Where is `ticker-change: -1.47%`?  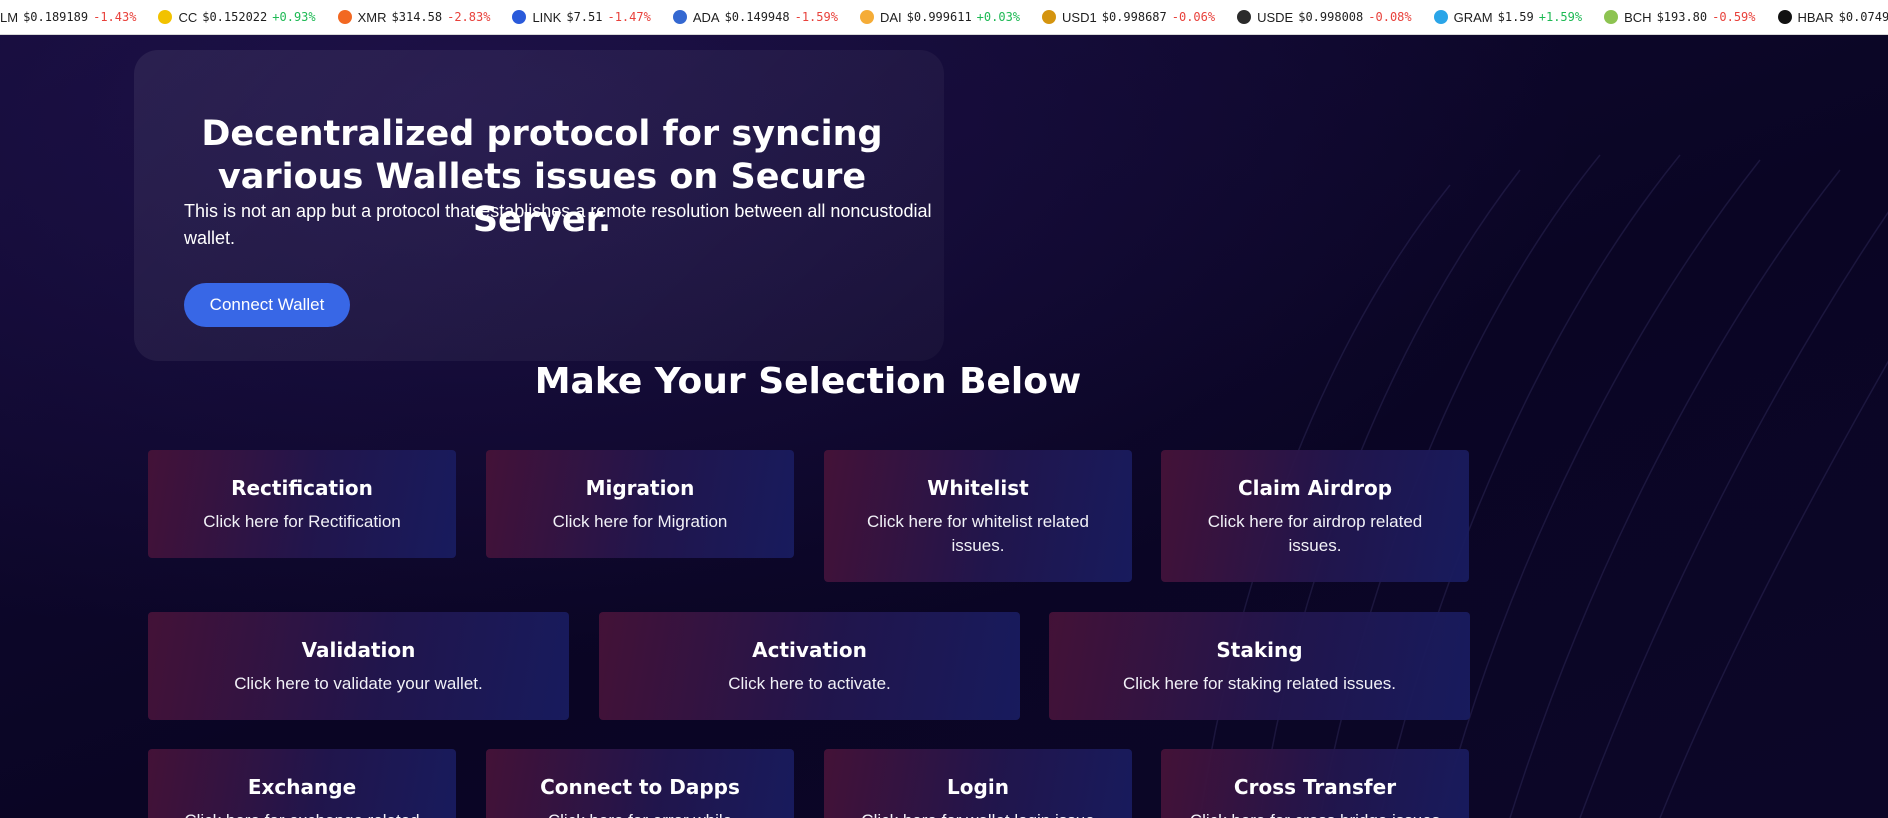
ticker-change: -1.47% is located at coordinates (629, 17).